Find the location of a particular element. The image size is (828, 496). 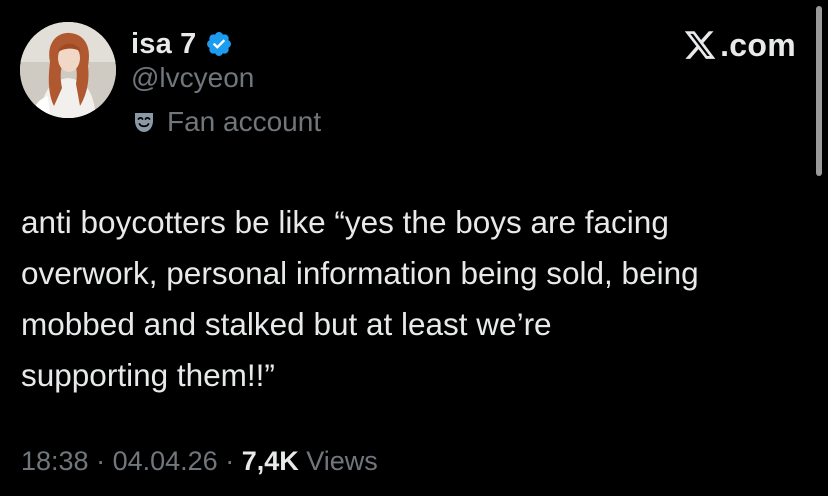

author-handle: @lvcyeon is located at coordinates (192, 78).